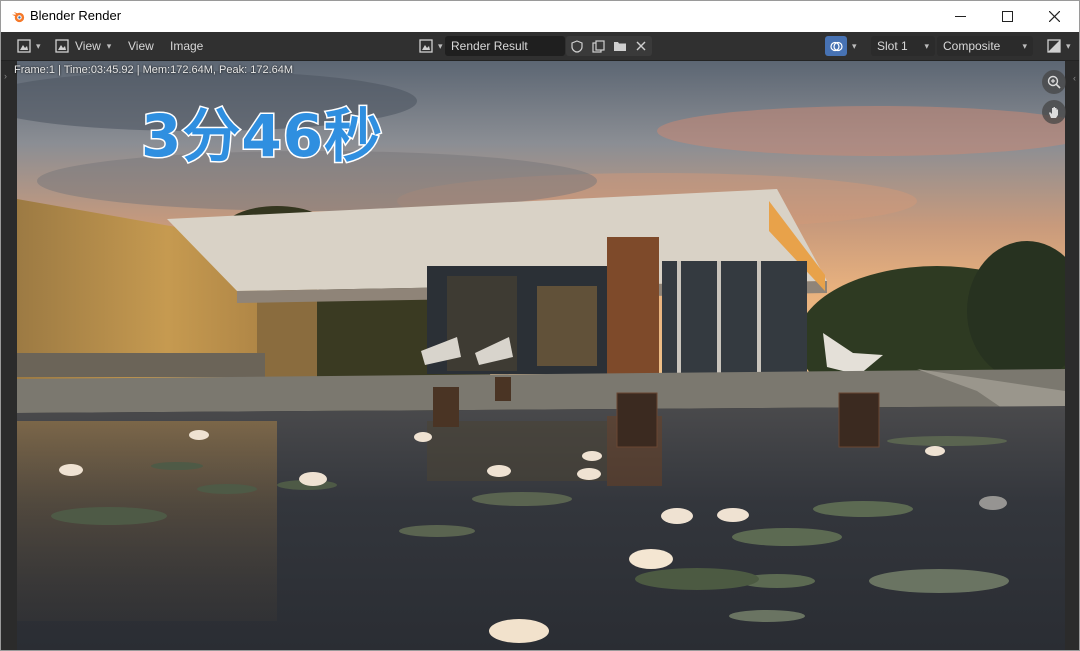 Image resolution: width=1080 pixels, height=651 pixels. I want to click on slot-dropdown: Slot 1 ▾, so click(903, 46).